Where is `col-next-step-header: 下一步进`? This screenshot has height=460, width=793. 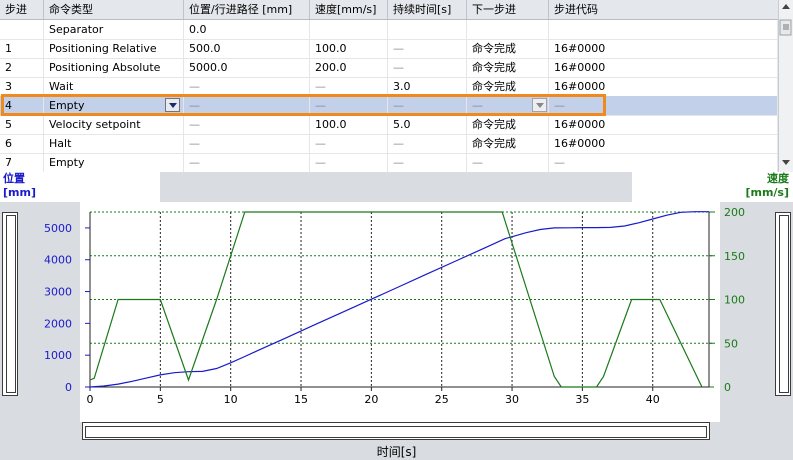
col-next-step-header: 下一步进 is located at coordinates (508, 9).